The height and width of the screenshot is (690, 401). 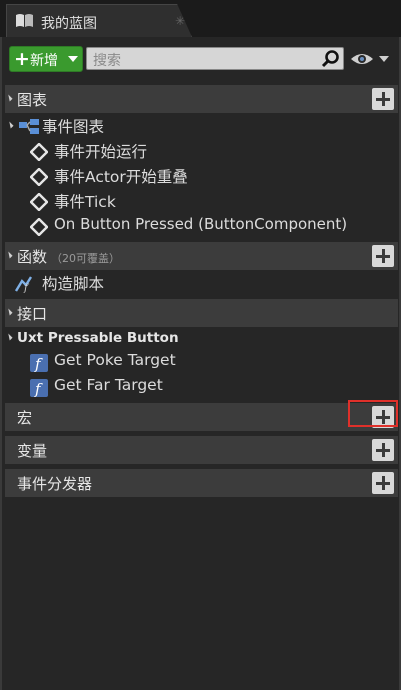 What do you see at coordinates (201, 417) in the screenshot?
I see `category-macros: 宏` at bounding box center [201, 417].